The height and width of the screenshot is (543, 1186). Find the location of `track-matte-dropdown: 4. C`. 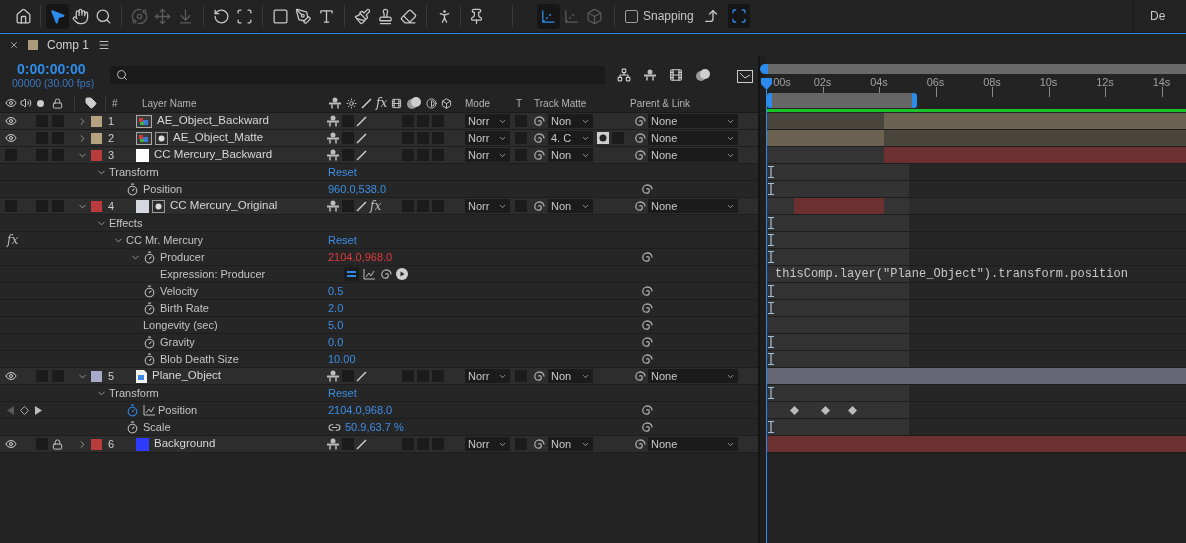

track-matte-dropdown: 4. C is located at coordinates (570, 138).